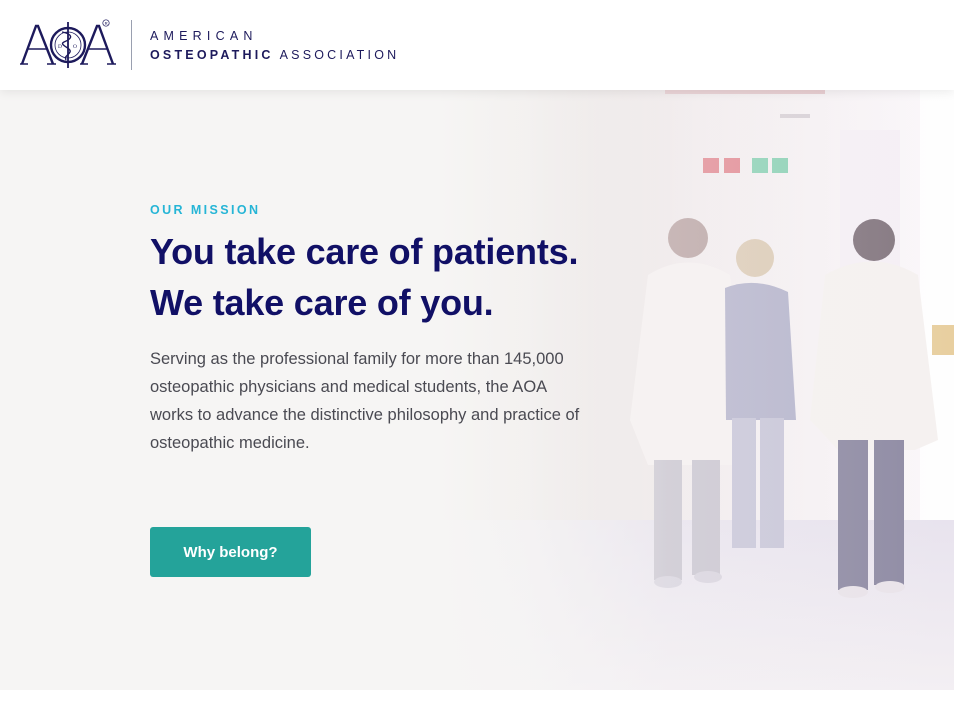 Image resolution: width=954 pixels, height=722 pixels. Describe the element at coordinates (131, 45) in the screenshot. I see `logo-divider` at that location.